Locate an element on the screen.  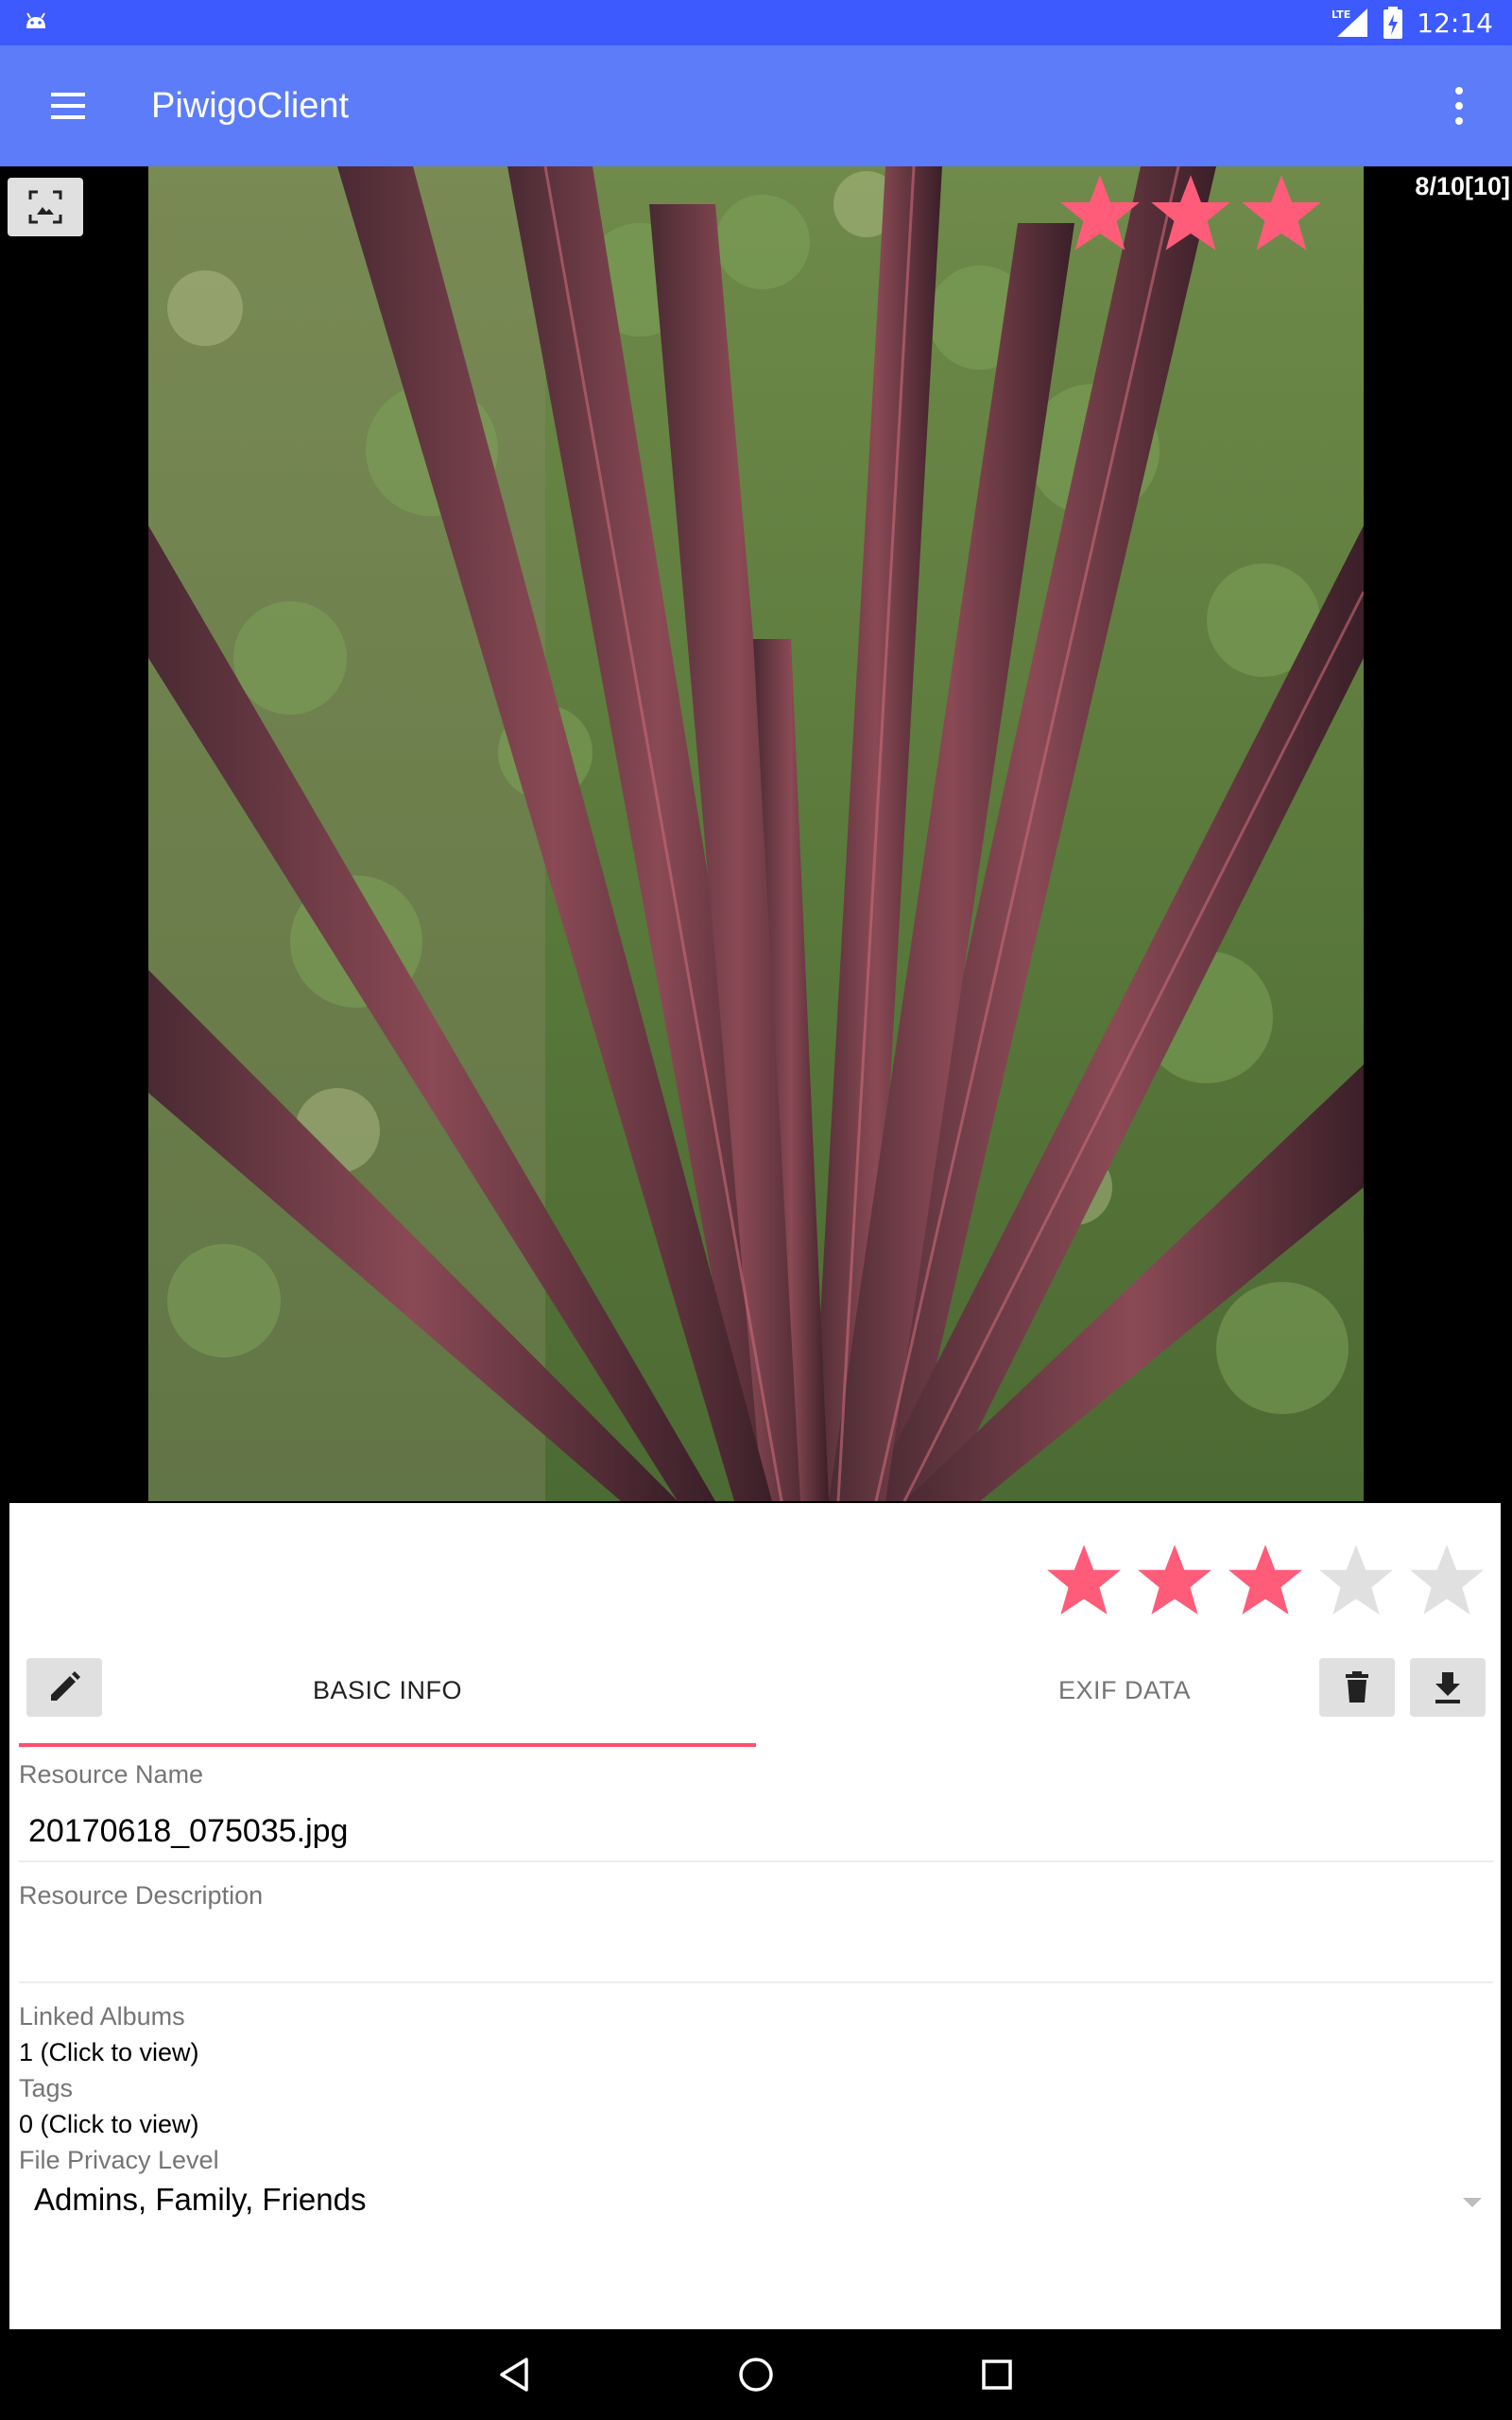
photo-rating-overlay is located at coordinates (1190, 212).